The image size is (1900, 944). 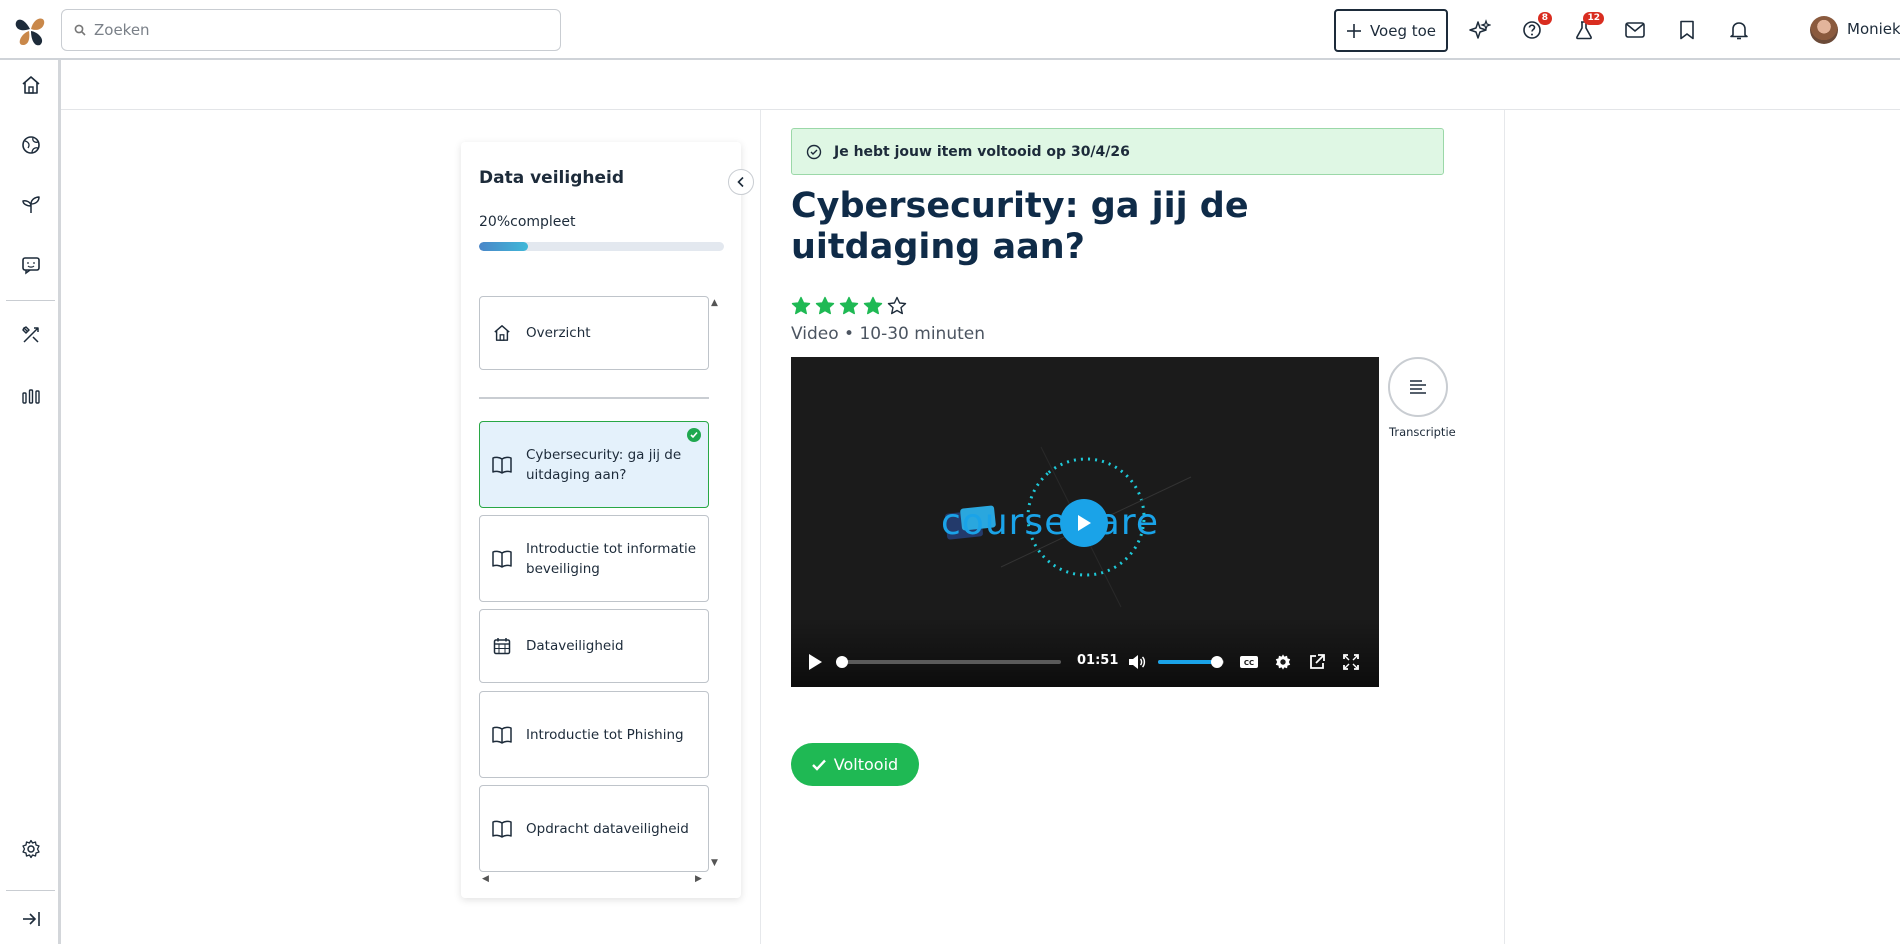 I want to click on search-input, so click(x=314, y=30).